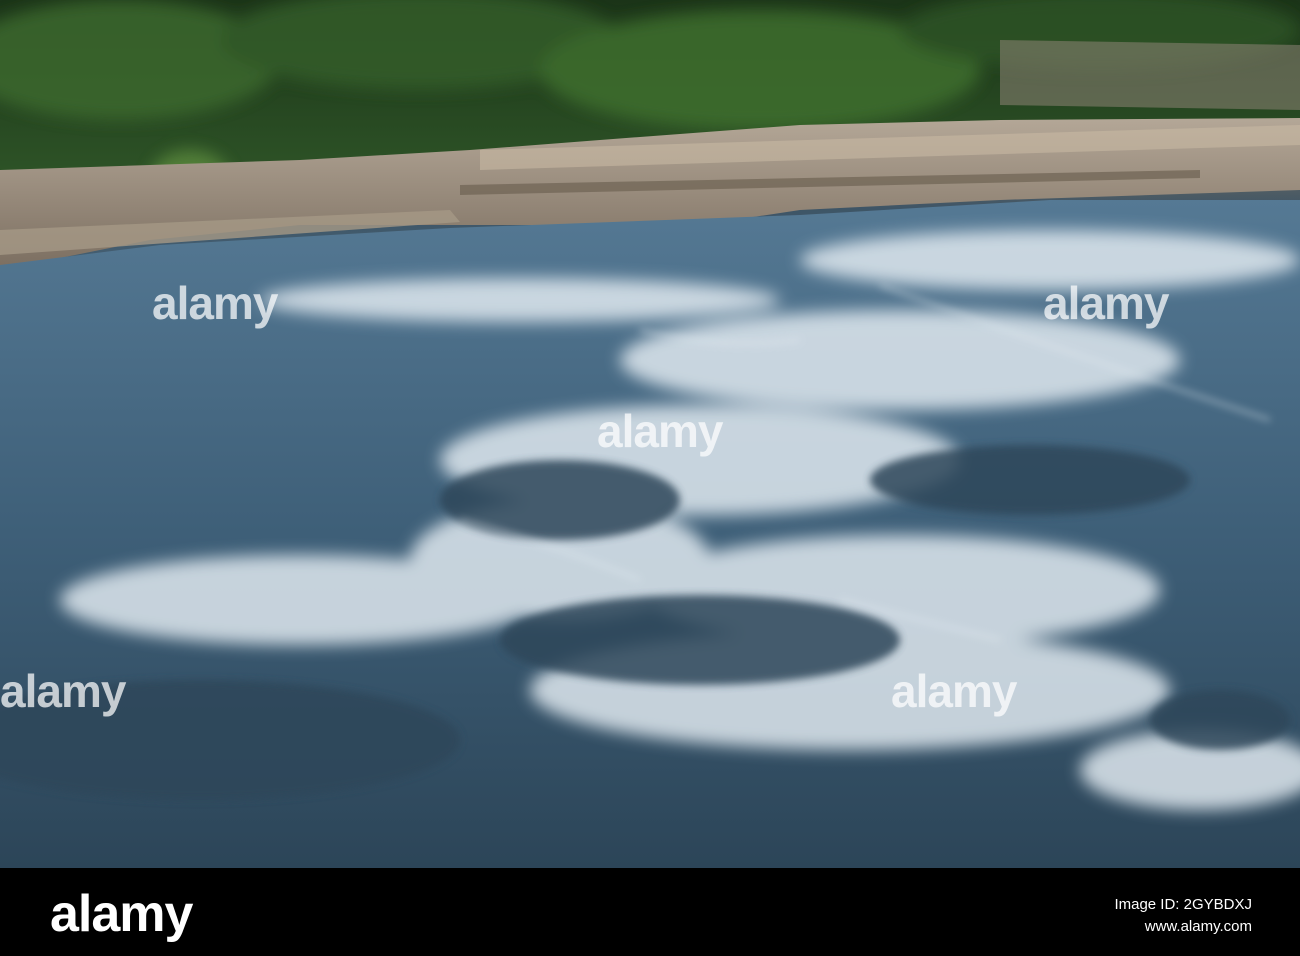  What do you see at coordinates (121, 914) in the screenshot?
I see `alamy-logo: alamy` at bounding box center [121, 914].